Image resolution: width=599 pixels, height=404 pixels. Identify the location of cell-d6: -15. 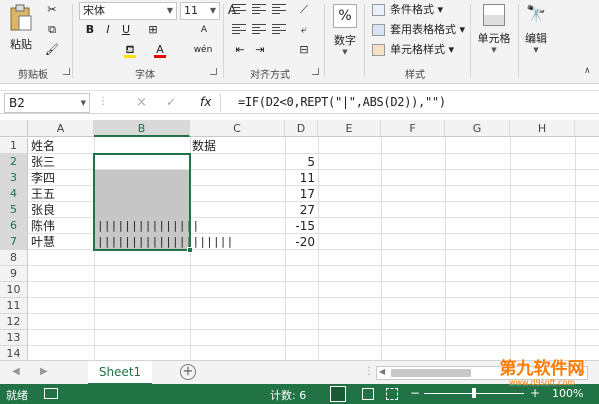
(301, 226).